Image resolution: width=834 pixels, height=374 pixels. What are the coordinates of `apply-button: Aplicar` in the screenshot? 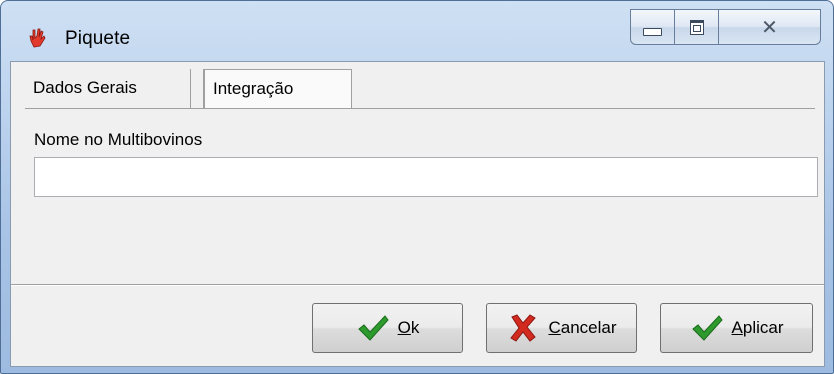 It's located at (736, 328).